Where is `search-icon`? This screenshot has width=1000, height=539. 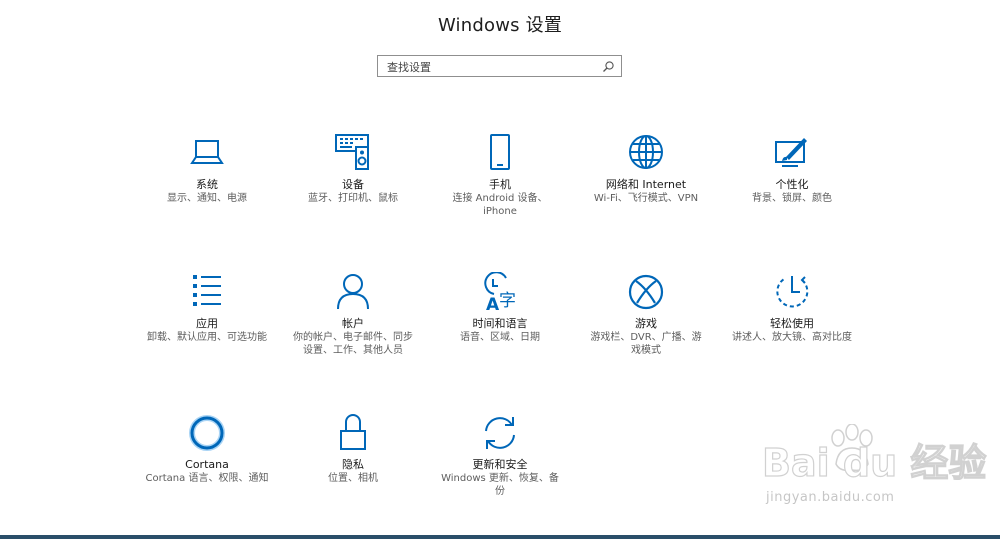
search-icon is located at coordinates (608, 66).